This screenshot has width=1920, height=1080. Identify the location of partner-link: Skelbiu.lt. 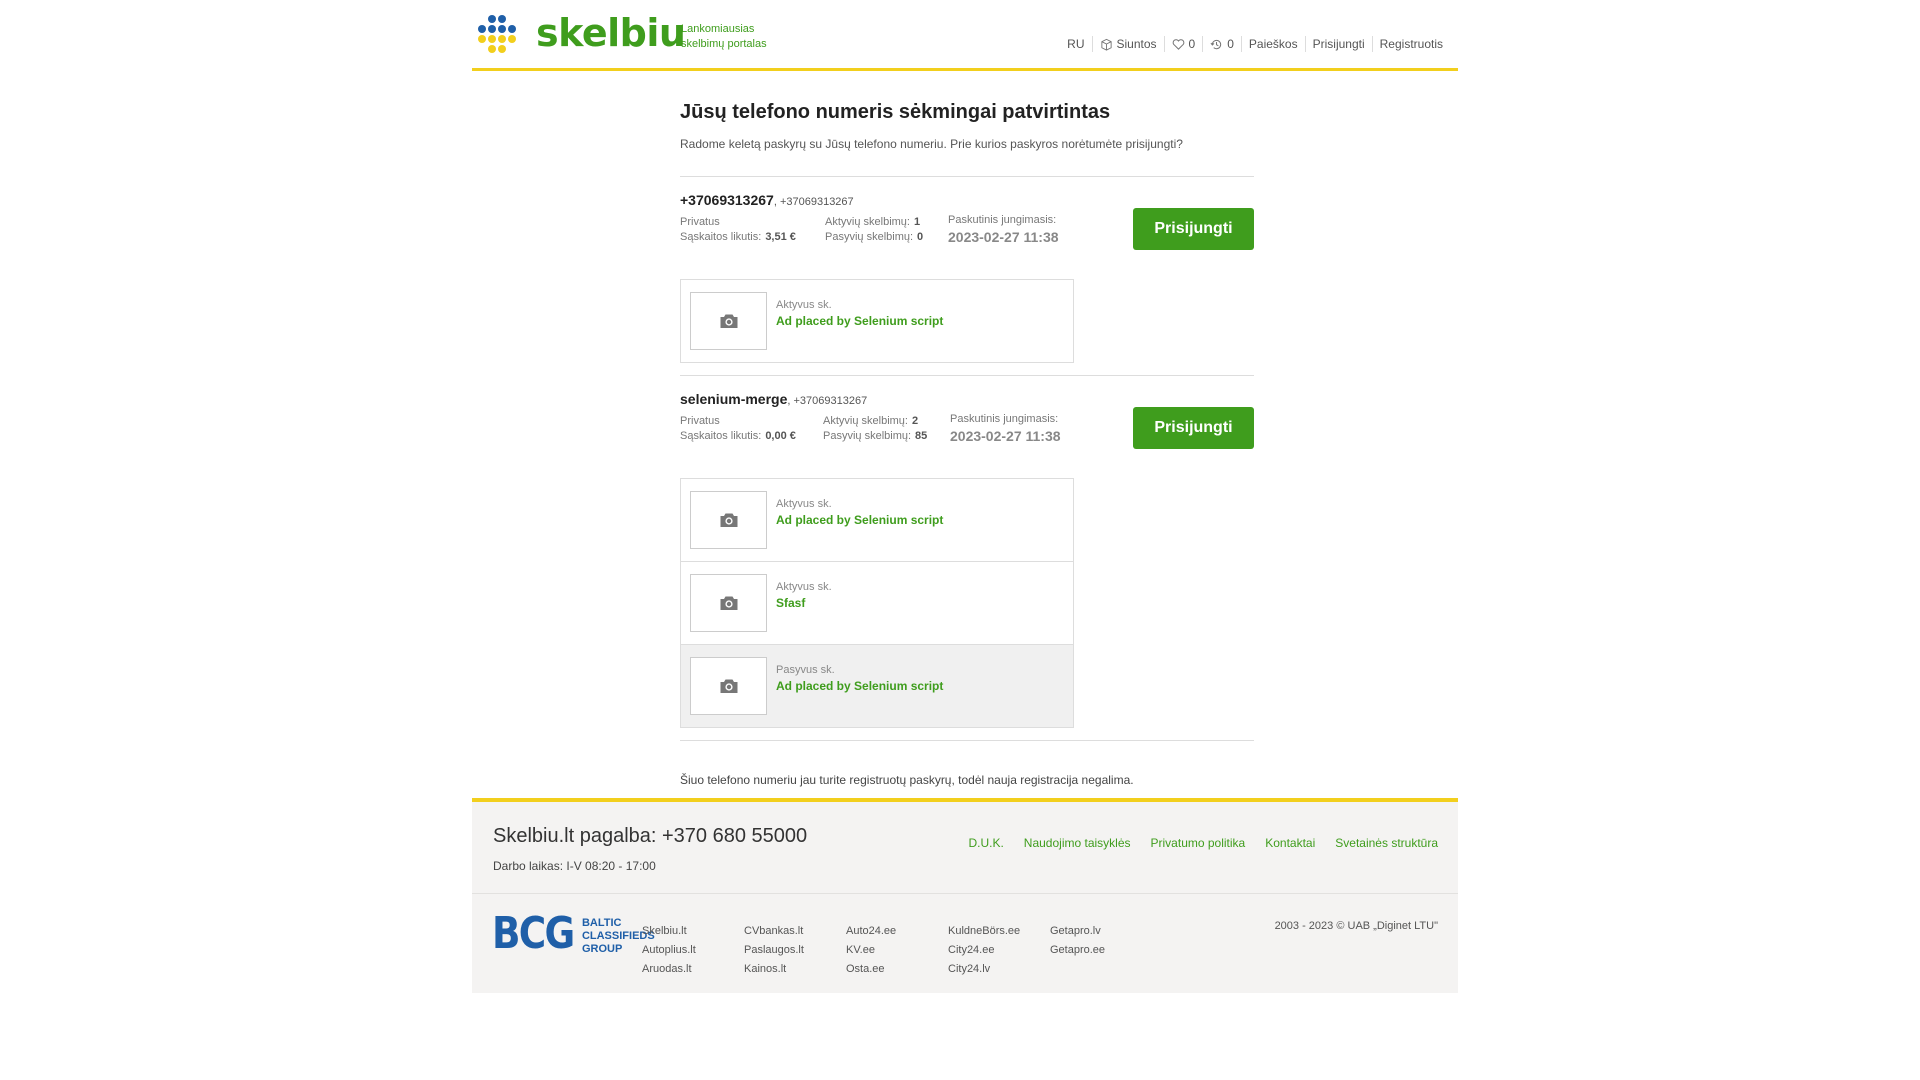
(669, 931).